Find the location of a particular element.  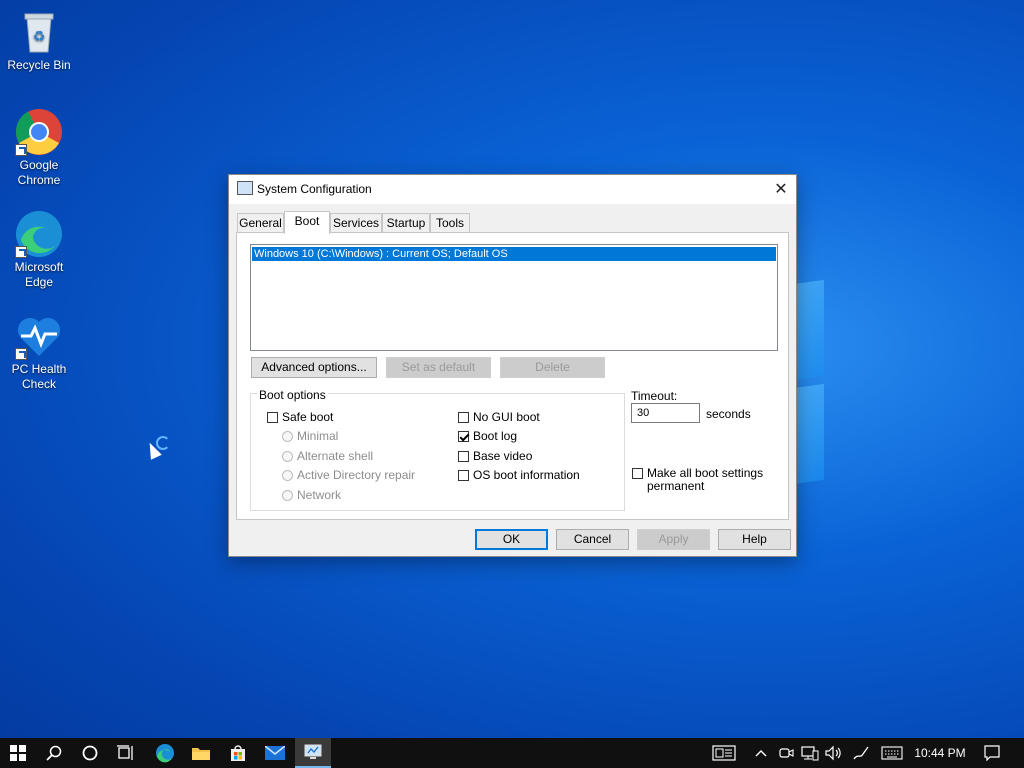

desktop-icon-label: PC Health Check is located at coordinates (39, 376).